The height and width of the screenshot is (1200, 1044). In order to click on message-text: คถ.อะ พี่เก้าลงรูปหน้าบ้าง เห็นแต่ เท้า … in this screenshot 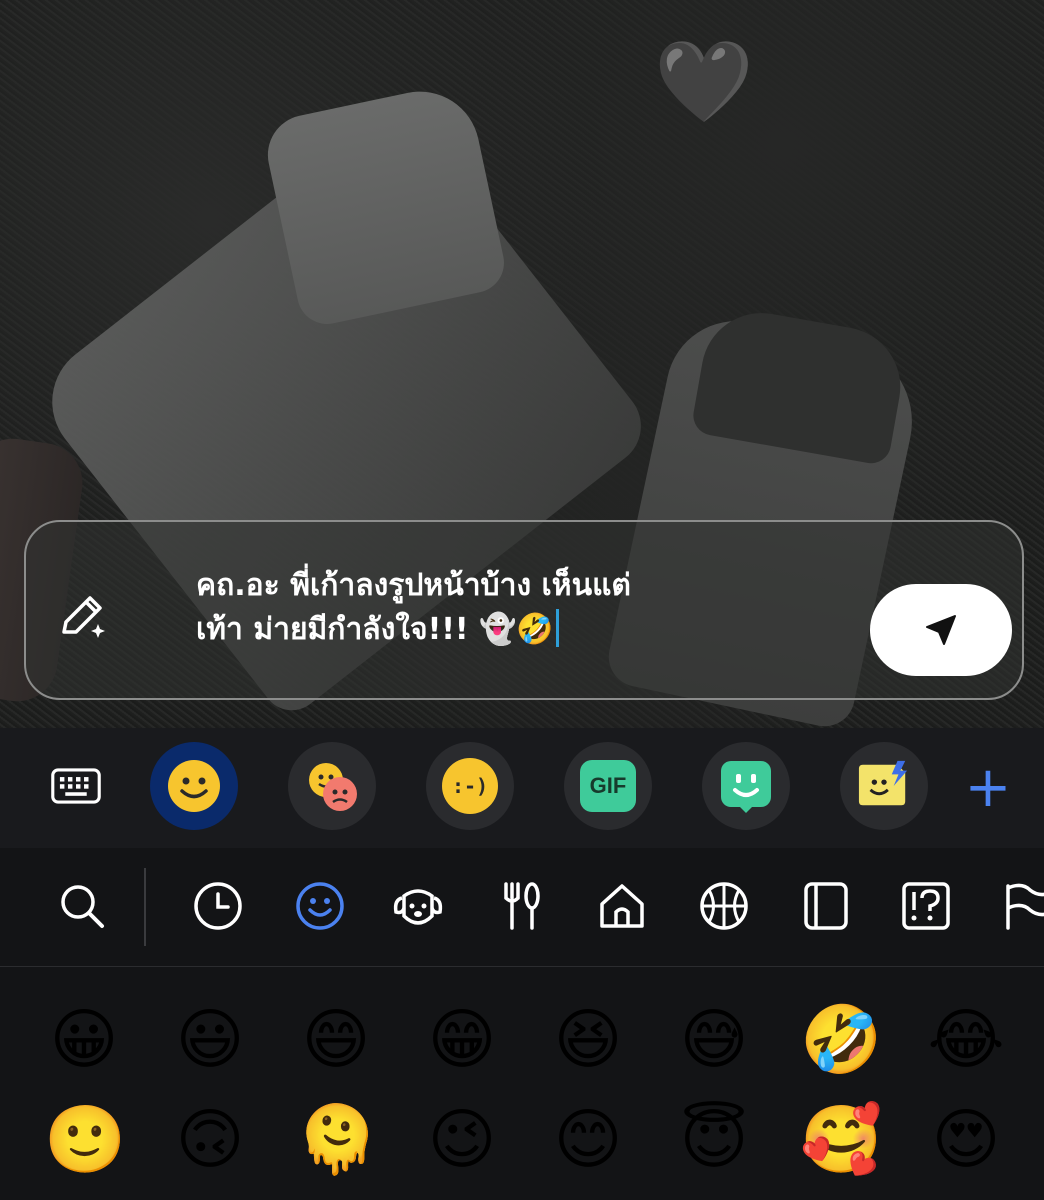, I will do `click(521, 608)`.